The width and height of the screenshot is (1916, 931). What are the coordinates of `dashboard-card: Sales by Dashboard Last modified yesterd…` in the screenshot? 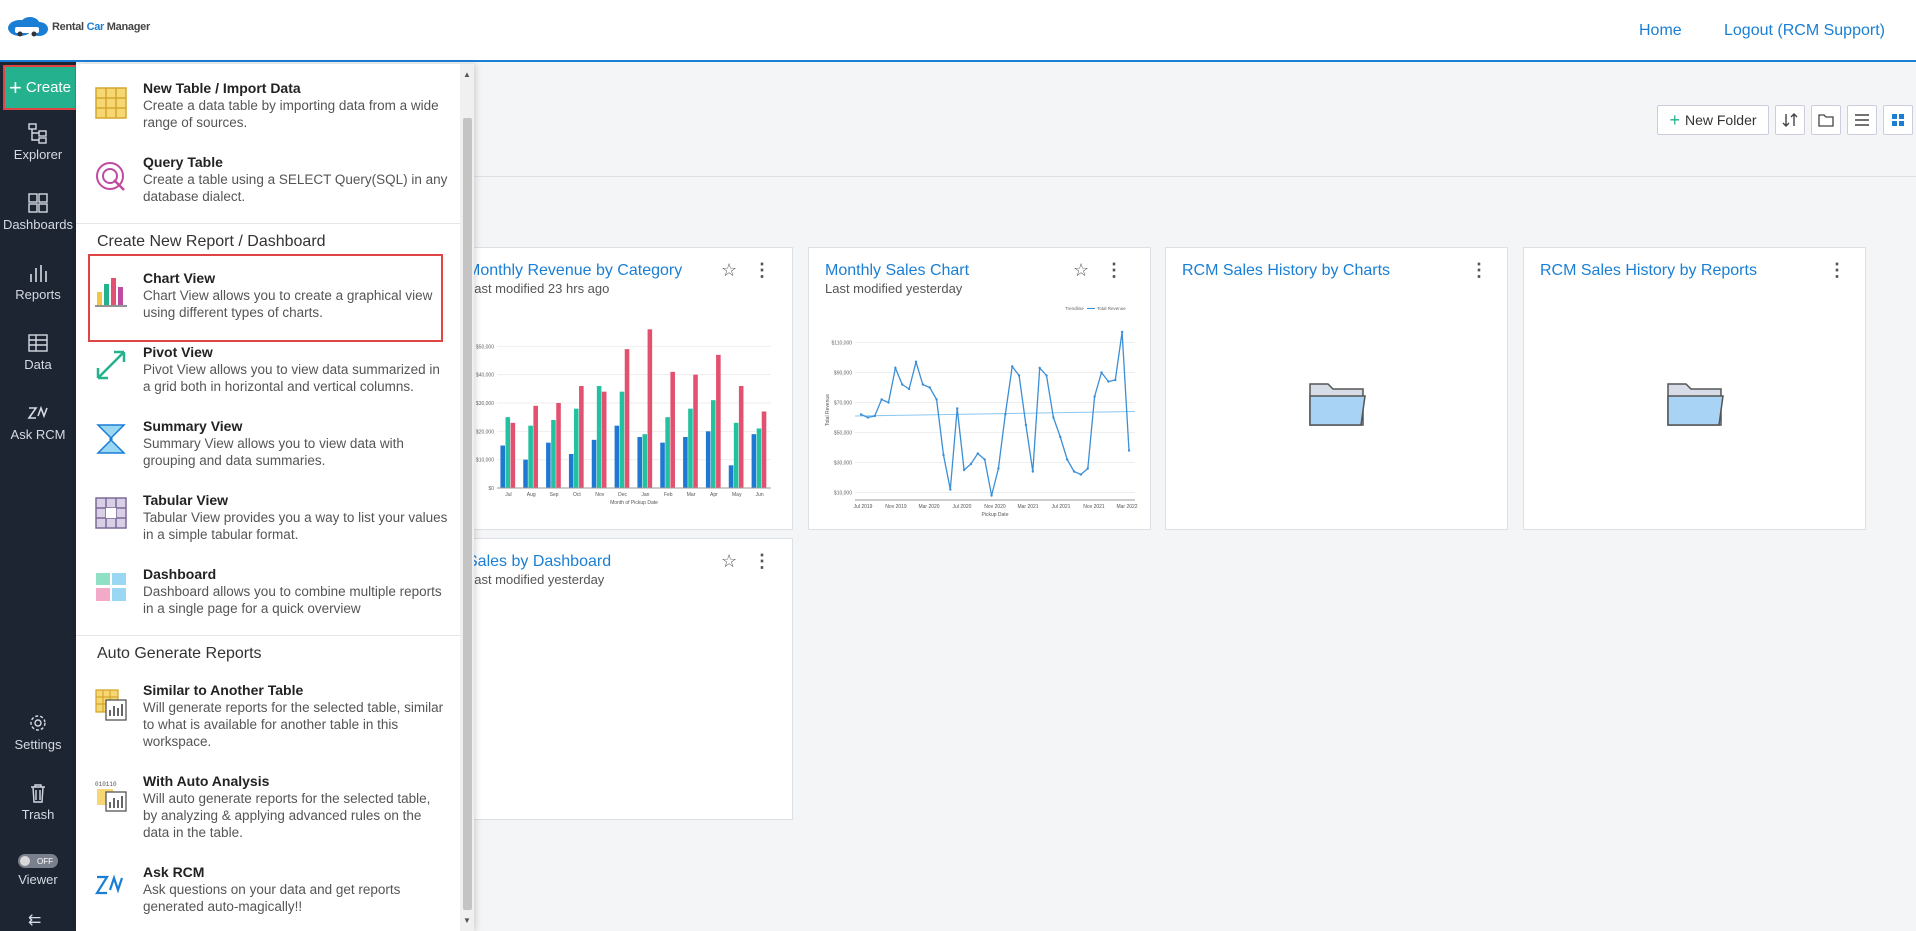 It's located at (621, 679).